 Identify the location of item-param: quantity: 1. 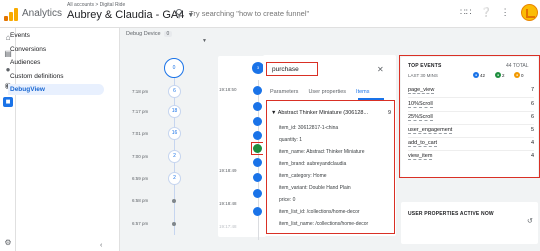
(291, 140).